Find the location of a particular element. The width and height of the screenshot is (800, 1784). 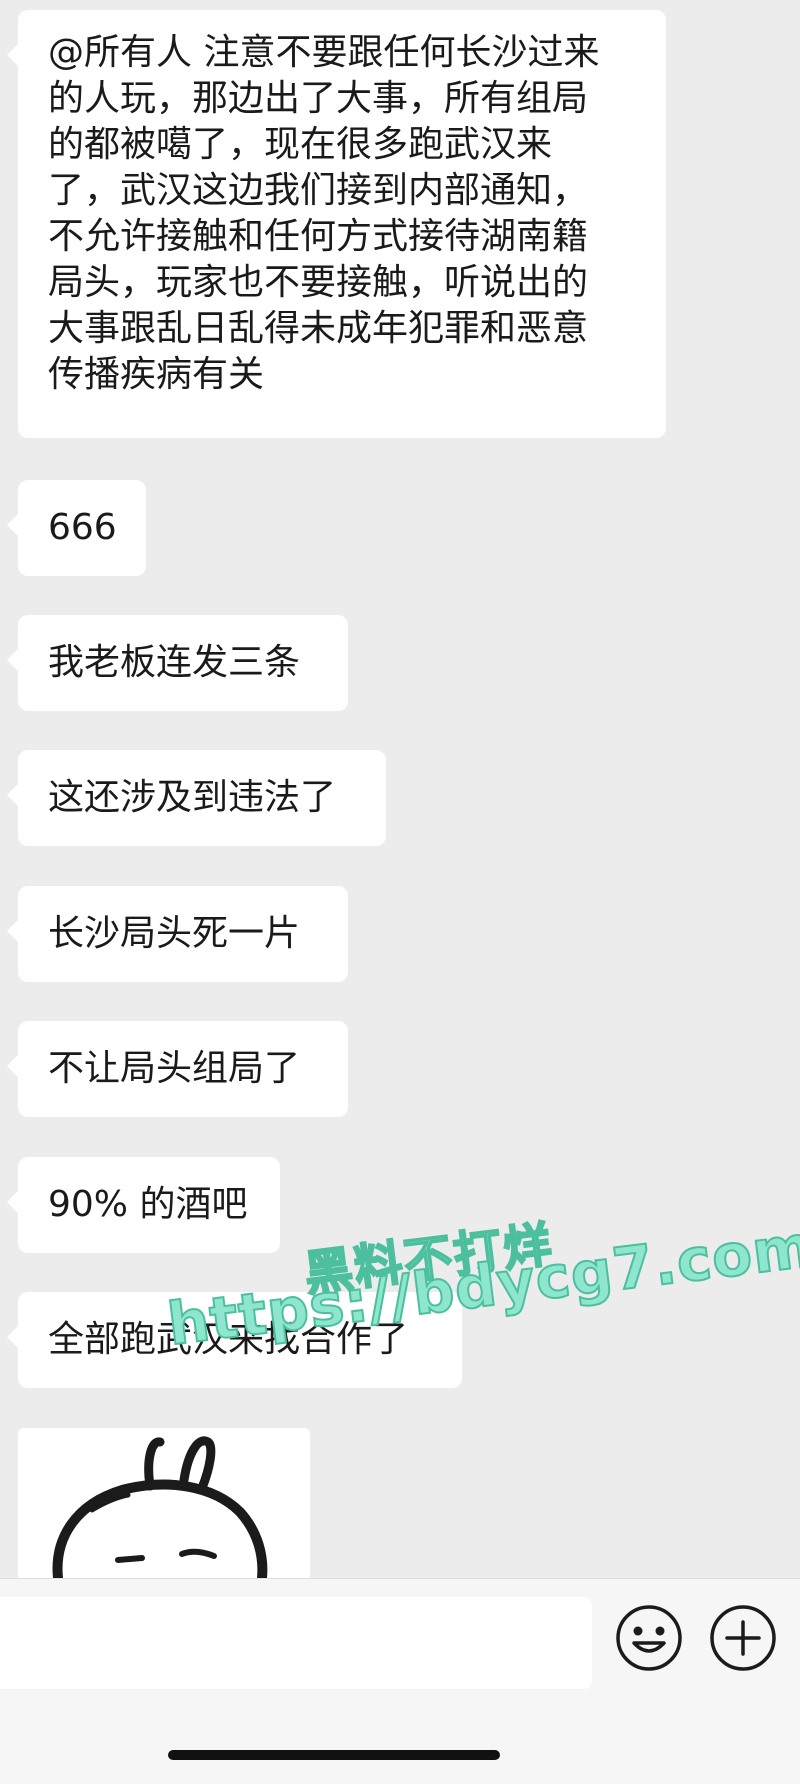

message-bubble-5: 长沙局头死一片 is located at coordinates (177, 934).